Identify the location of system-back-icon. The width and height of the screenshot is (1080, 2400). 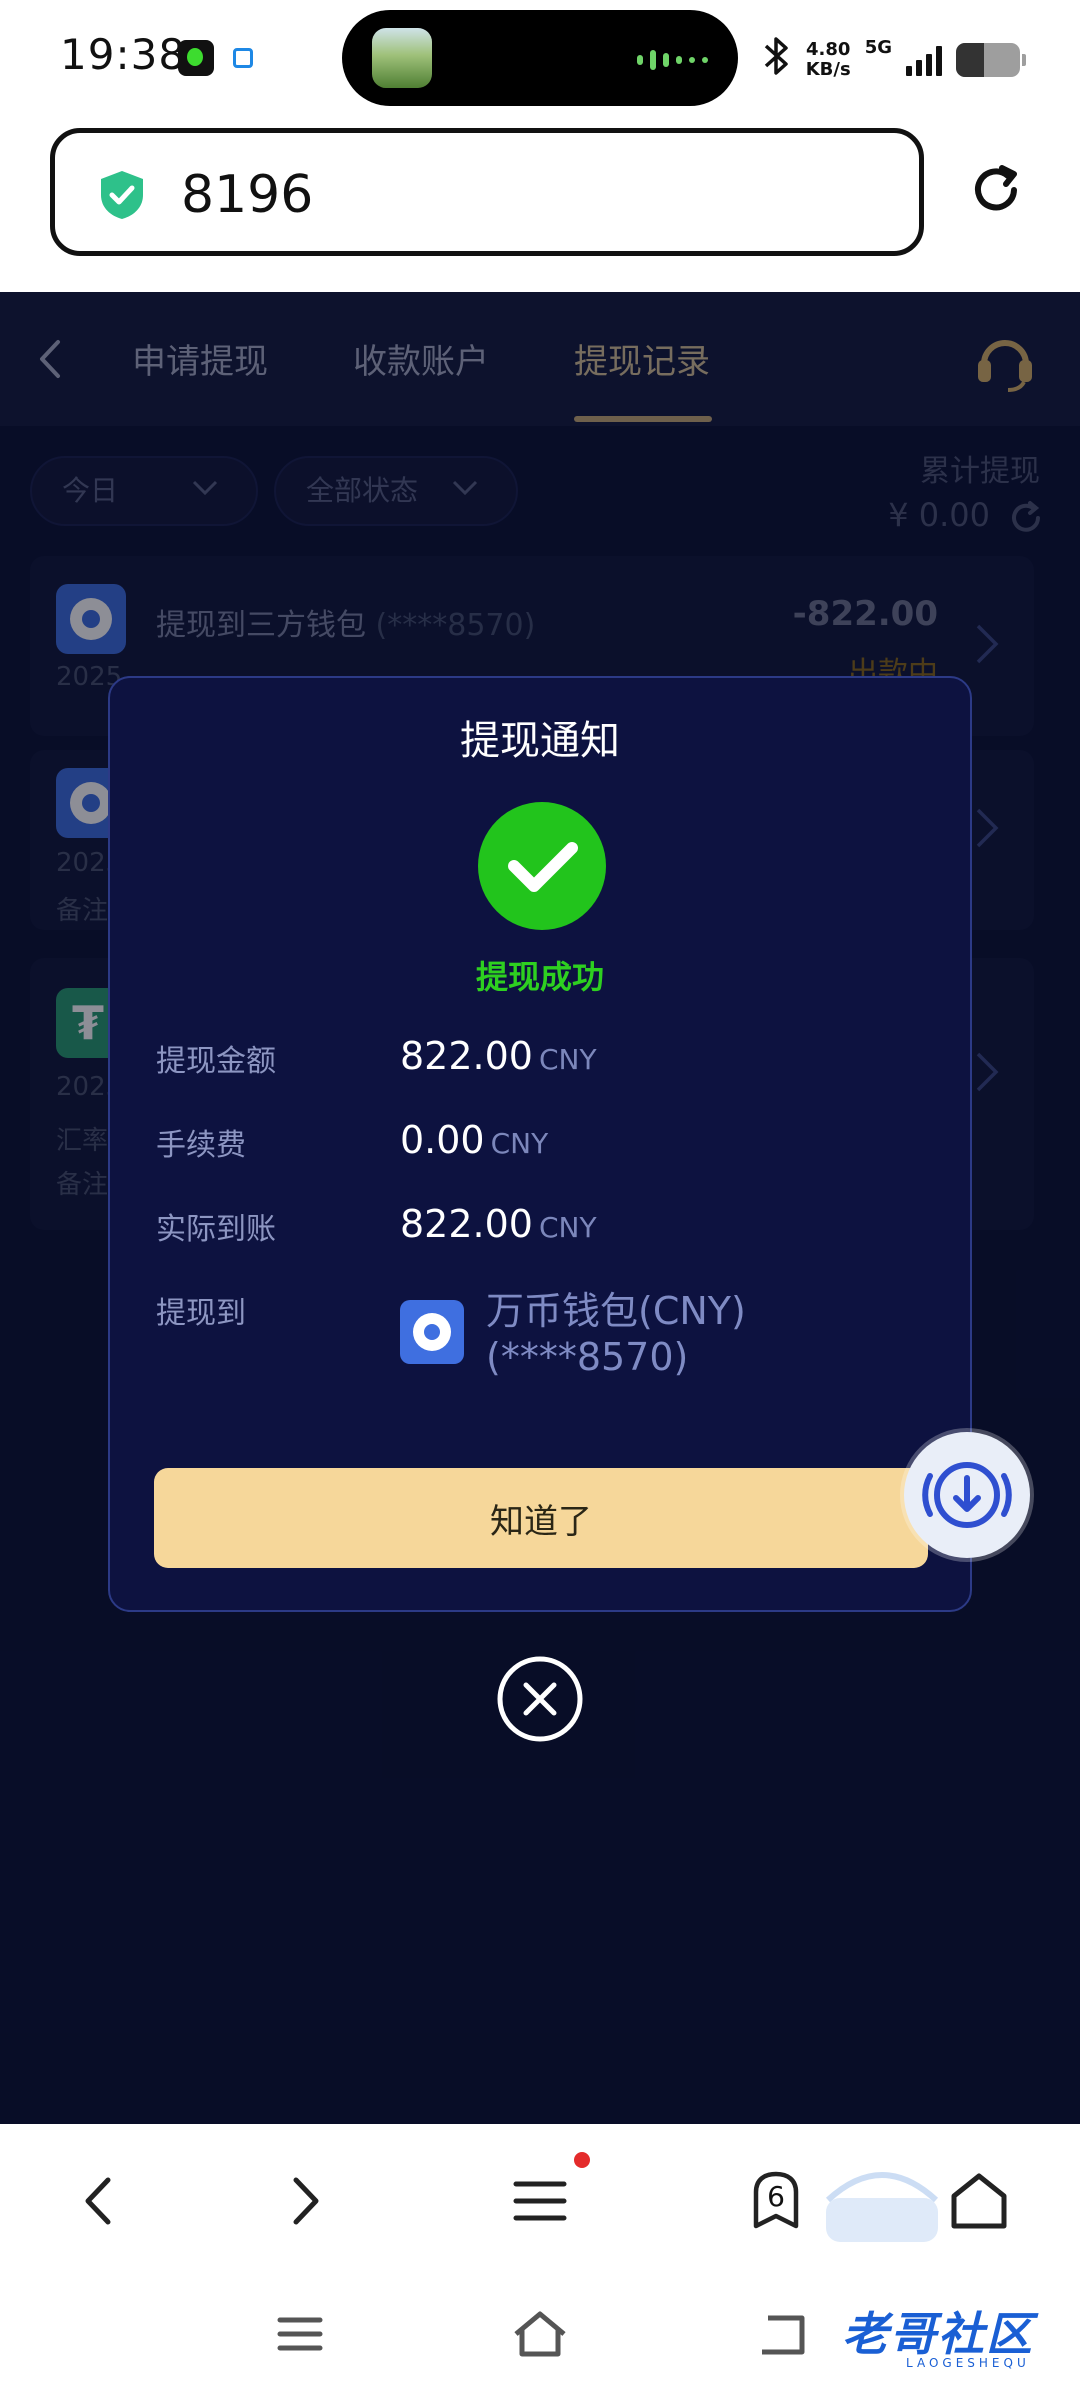
(782, 2334).